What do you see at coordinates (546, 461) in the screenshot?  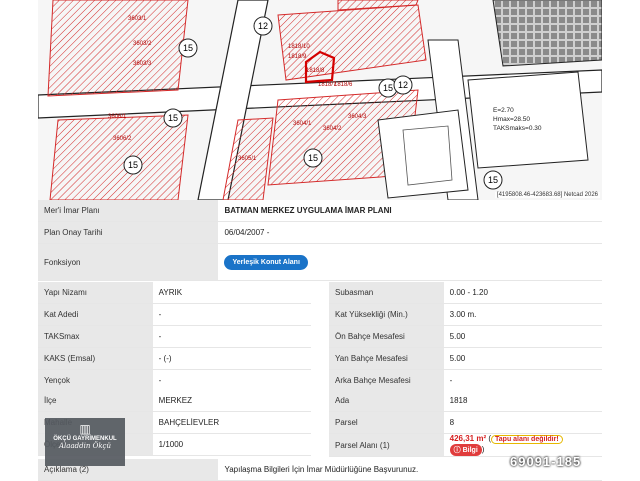 I see `listing-number: 69091-185` at bounding box center [546, 461].